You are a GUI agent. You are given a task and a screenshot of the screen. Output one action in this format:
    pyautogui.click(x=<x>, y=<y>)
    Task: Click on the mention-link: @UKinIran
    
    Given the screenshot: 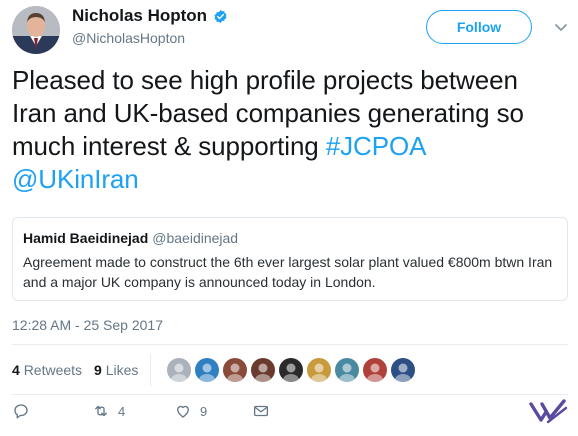 What is the action you would take?
    pyautogui.click(x=75, y=179)
    